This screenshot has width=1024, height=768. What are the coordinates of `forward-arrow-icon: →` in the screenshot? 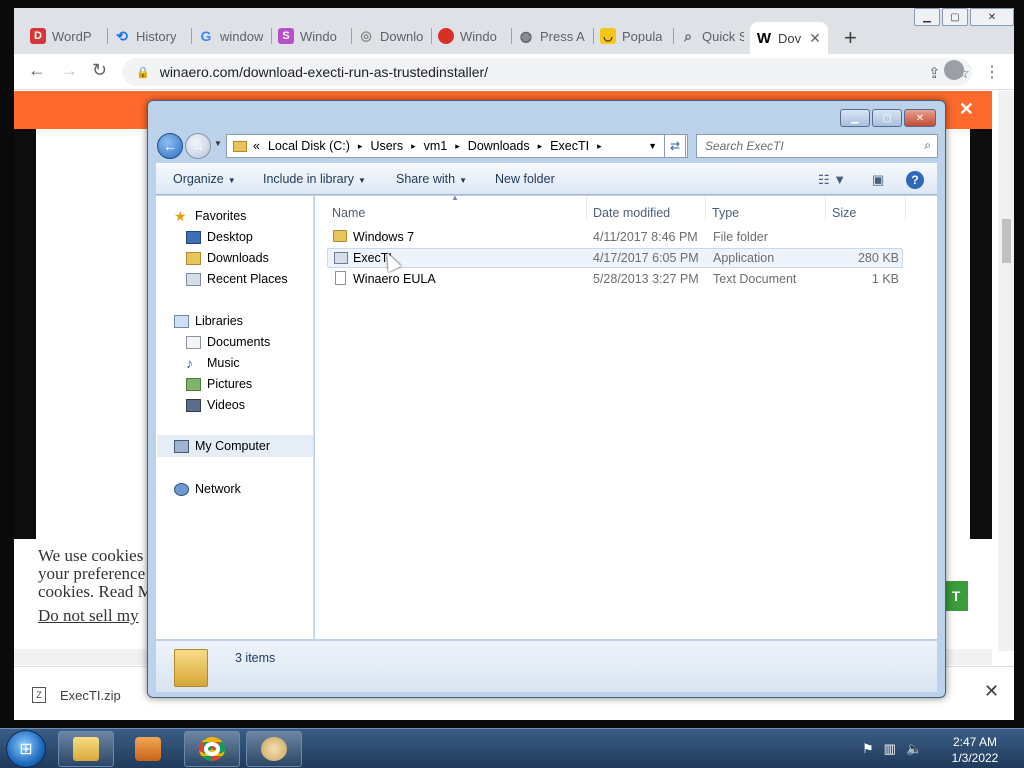 It's located at (69, 70).